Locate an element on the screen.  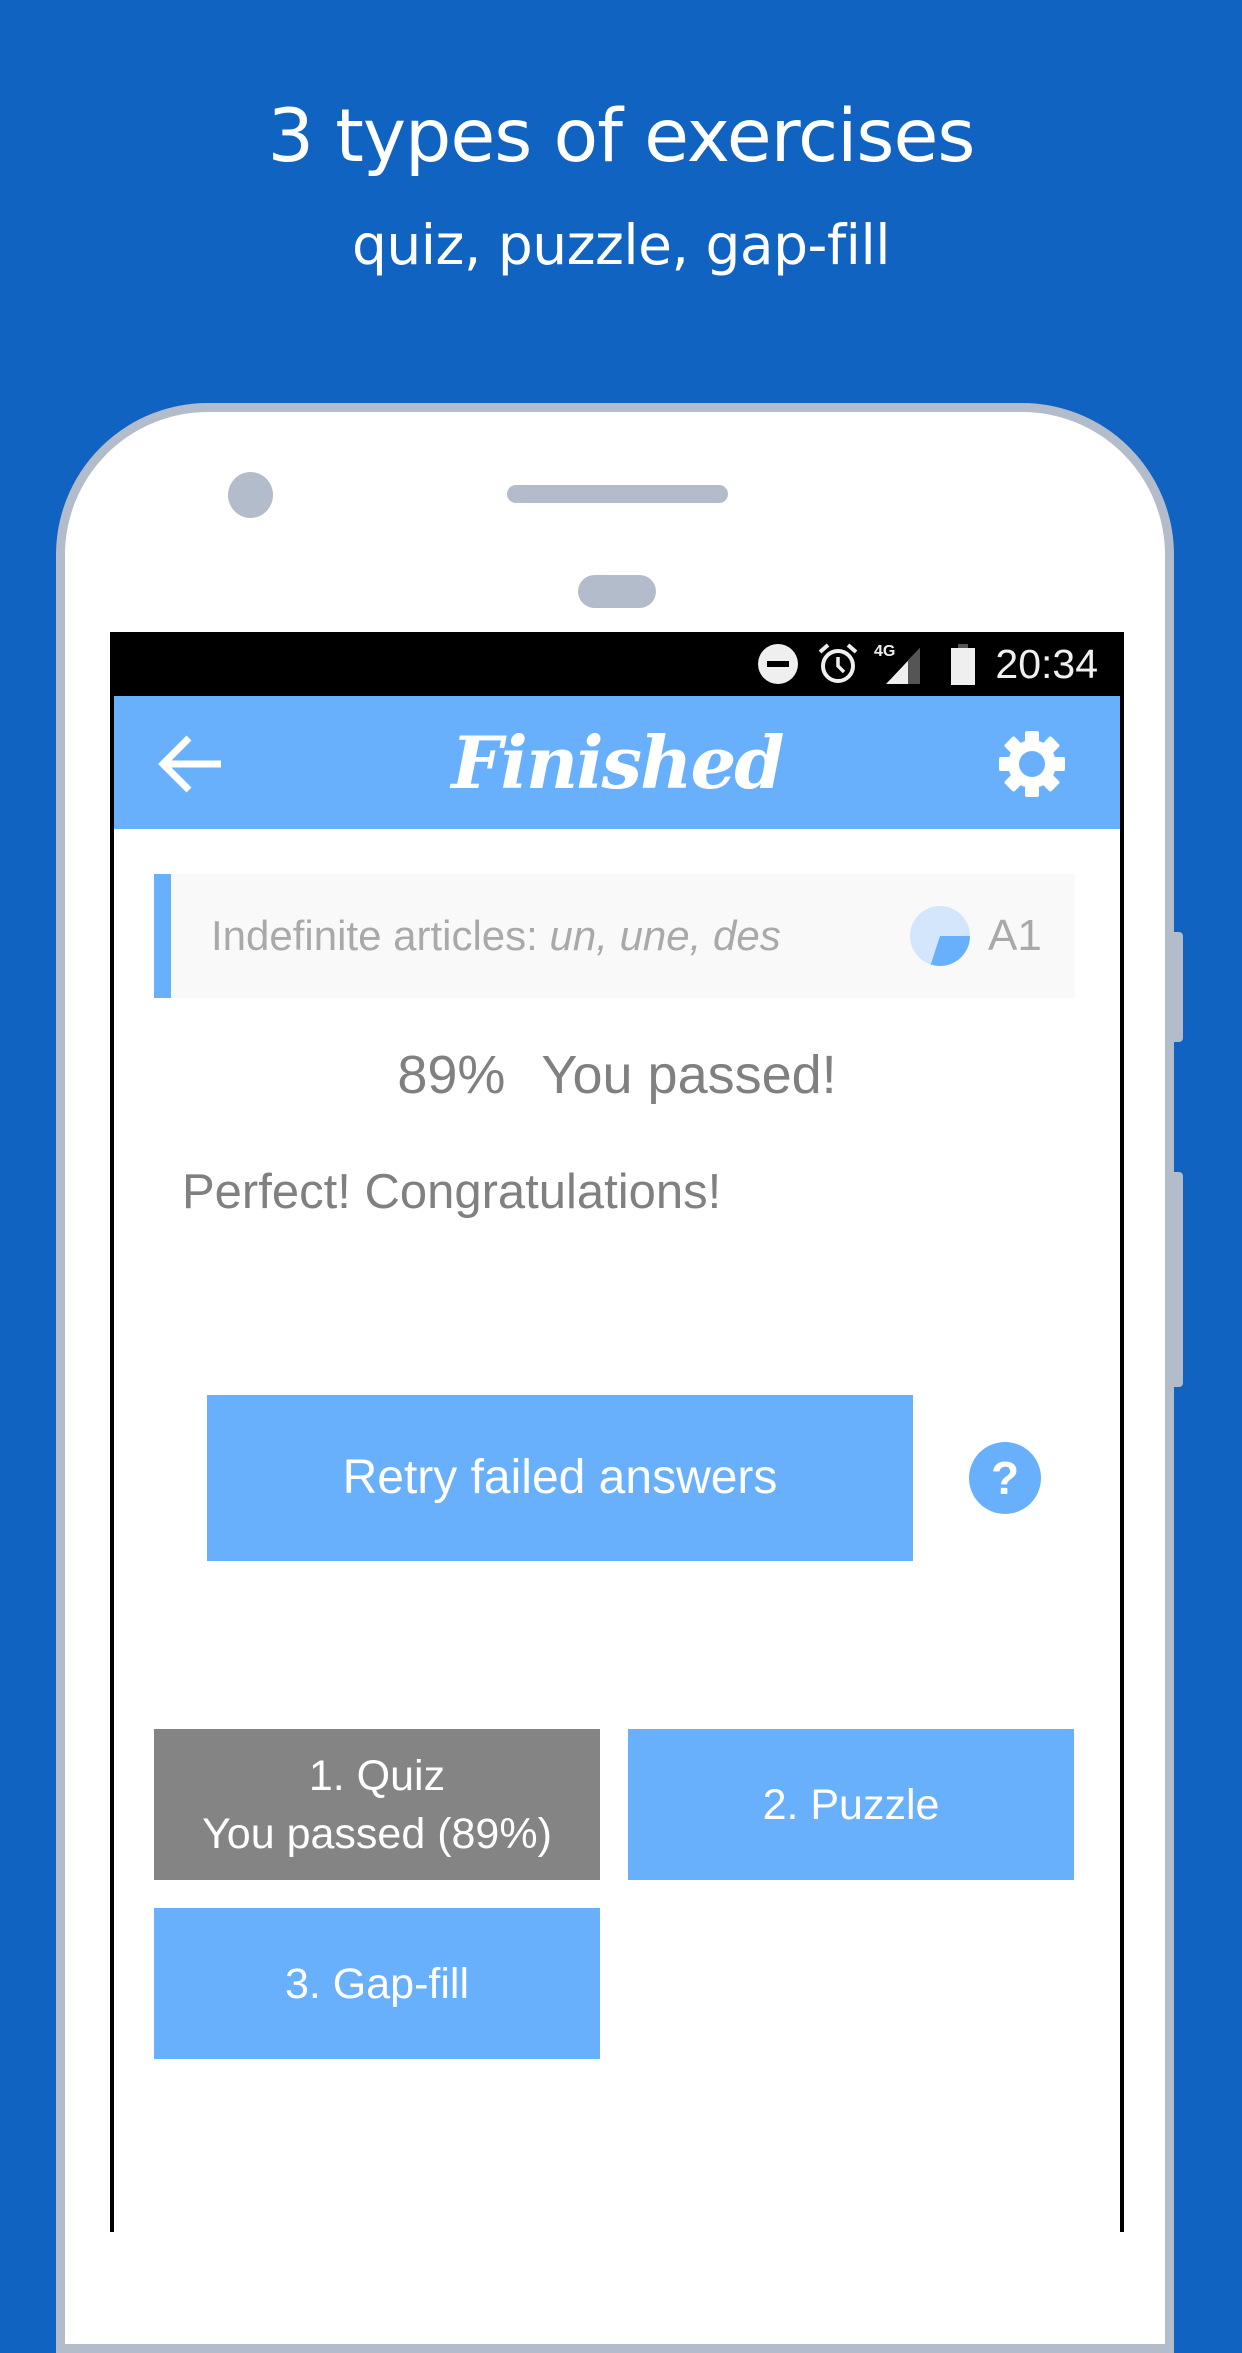
result-message: Perfect! Congratulations! is located at coordinates (452, 1192).